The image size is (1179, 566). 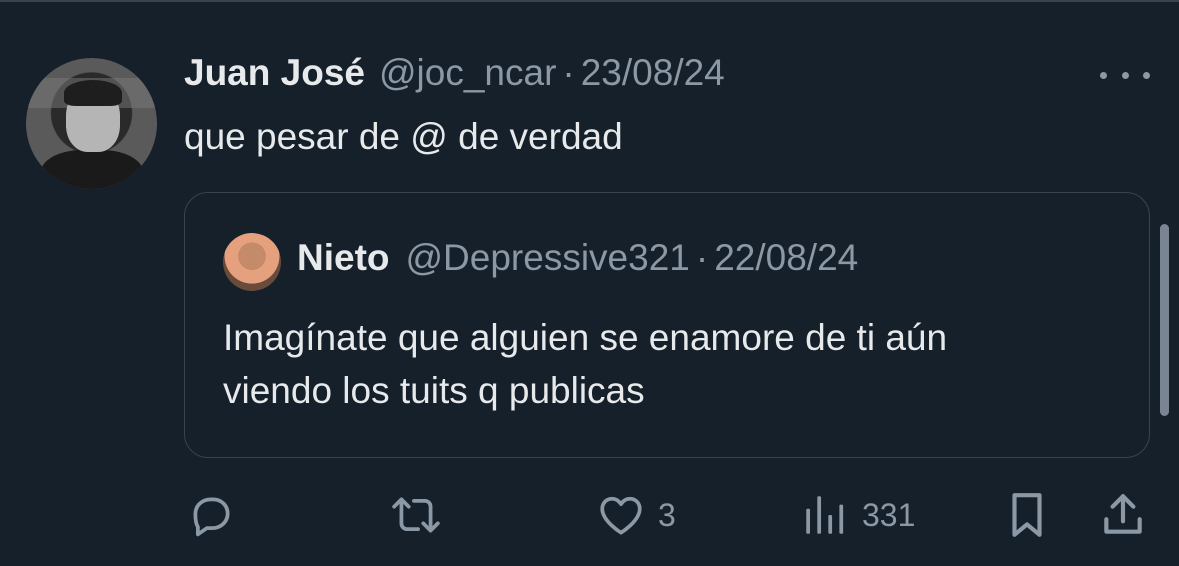 I want to click on reply-icon, so click(x=211, y=517).